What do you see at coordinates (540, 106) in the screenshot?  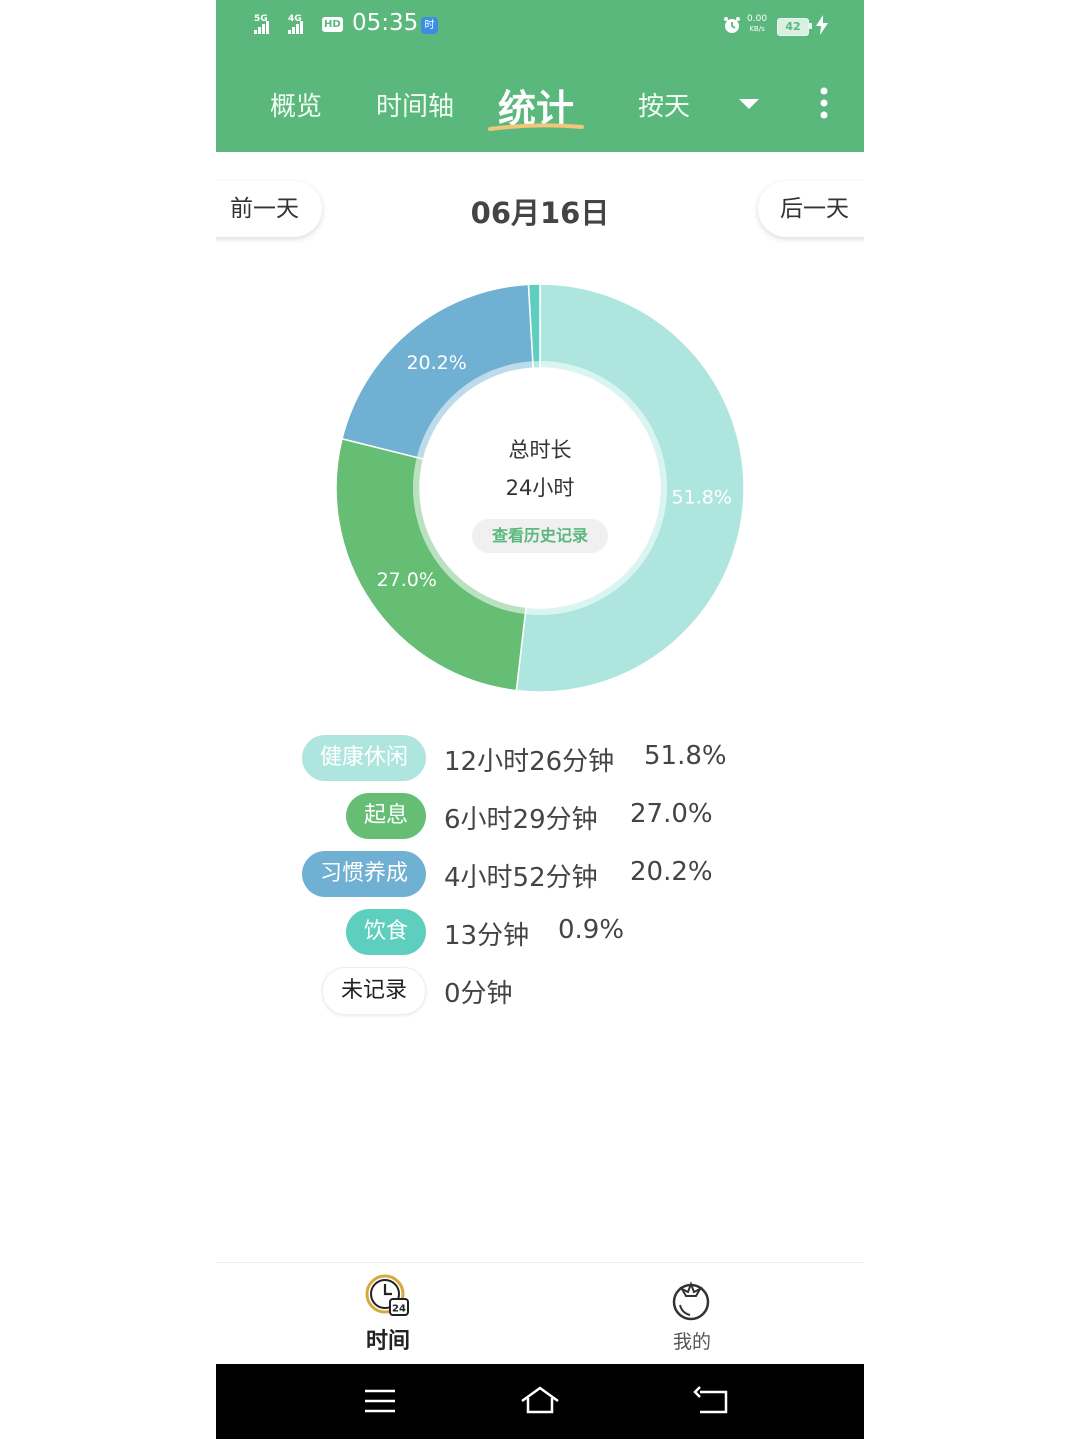 I see `top-tabs: 概览 时间轴 统计 按天` at bounding box center [540, 106].